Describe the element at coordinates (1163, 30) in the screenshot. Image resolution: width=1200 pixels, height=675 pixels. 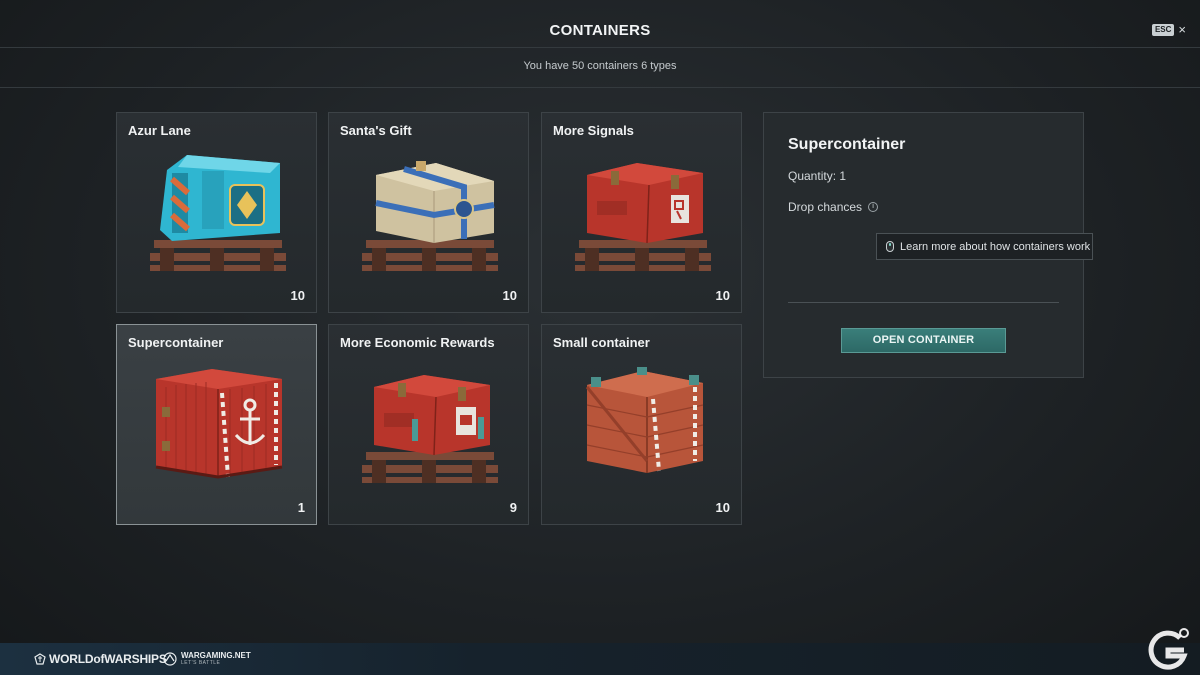
I see `esc-key-badge: ESC` at that location.